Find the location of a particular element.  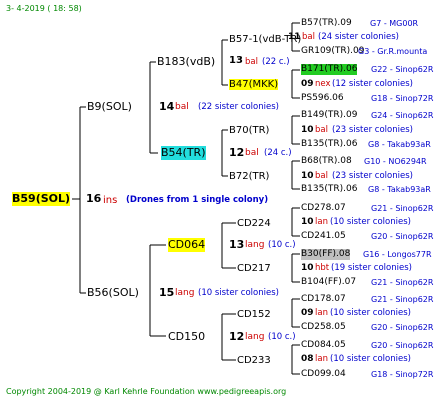

gen3-colony-id: CD224 is located at coordinates (254, 223).